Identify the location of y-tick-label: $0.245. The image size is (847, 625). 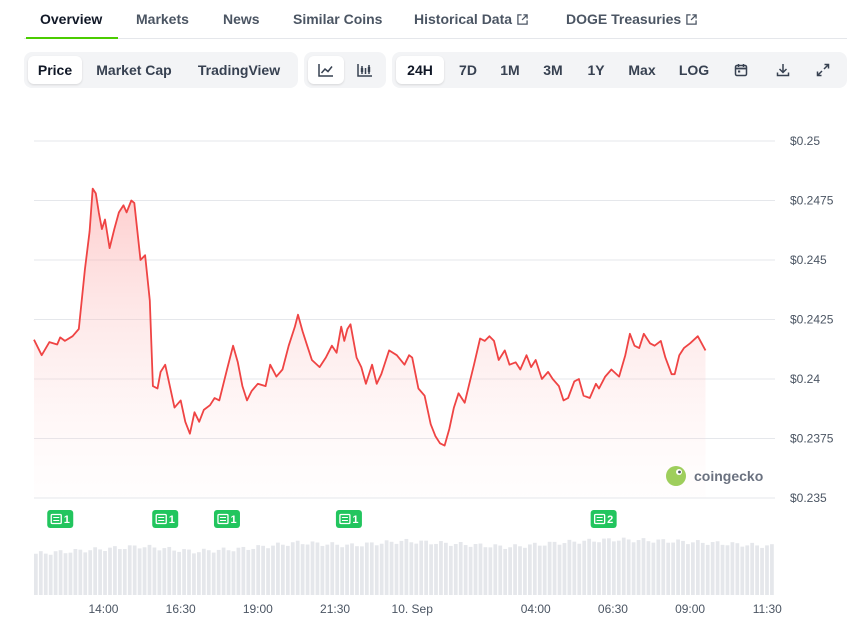
(808, 260).